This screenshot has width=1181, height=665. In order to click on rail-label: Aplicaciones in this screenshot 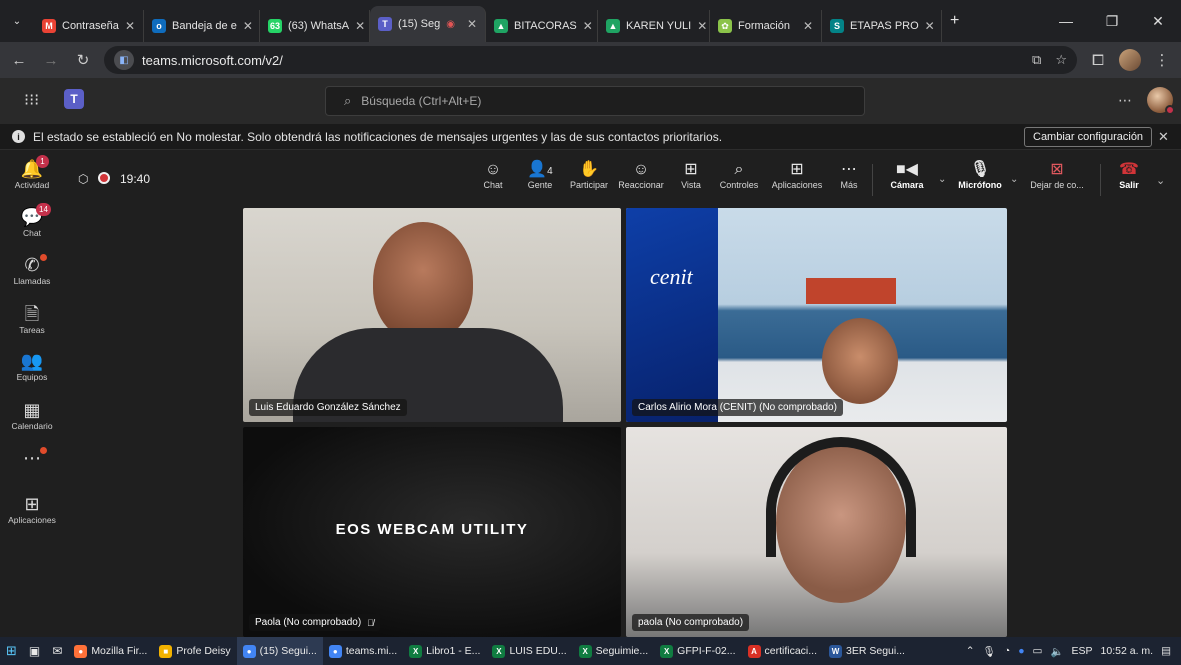, I will do `click(32, 520)`.